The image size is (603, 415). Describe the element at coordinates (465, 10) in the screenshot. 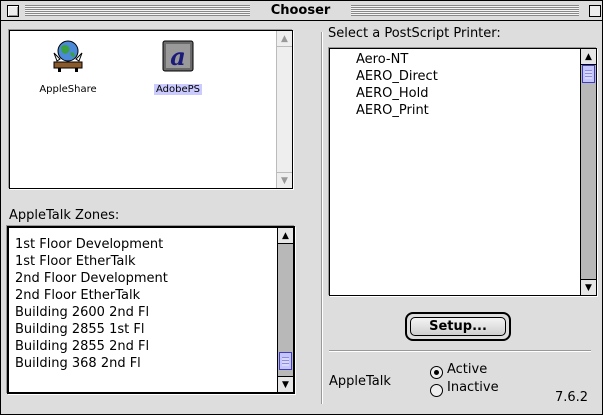

I see `title-bar-stripes-right` at that location.